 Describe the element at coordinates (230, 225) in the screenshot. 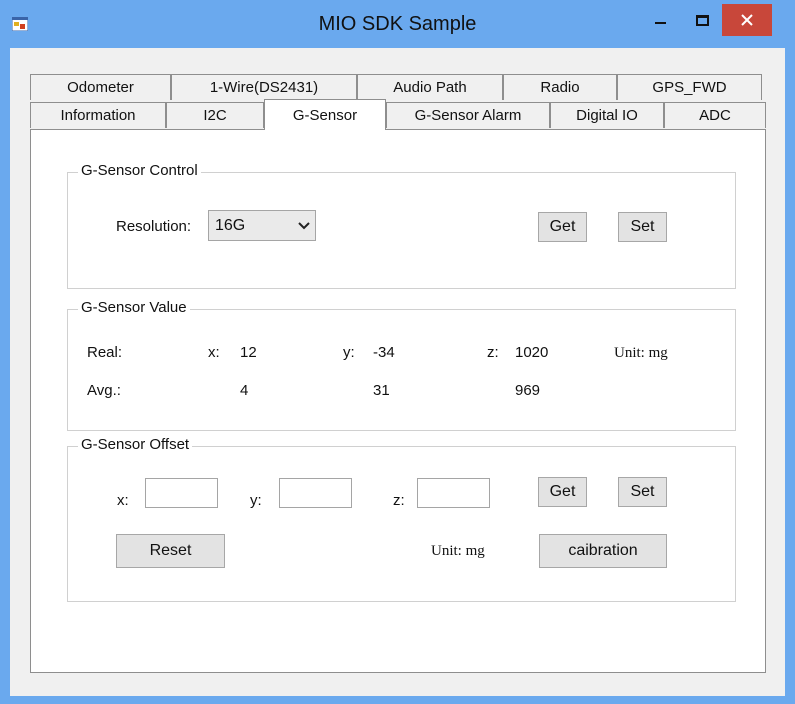

I see `resolution-value: 16G` at that location.